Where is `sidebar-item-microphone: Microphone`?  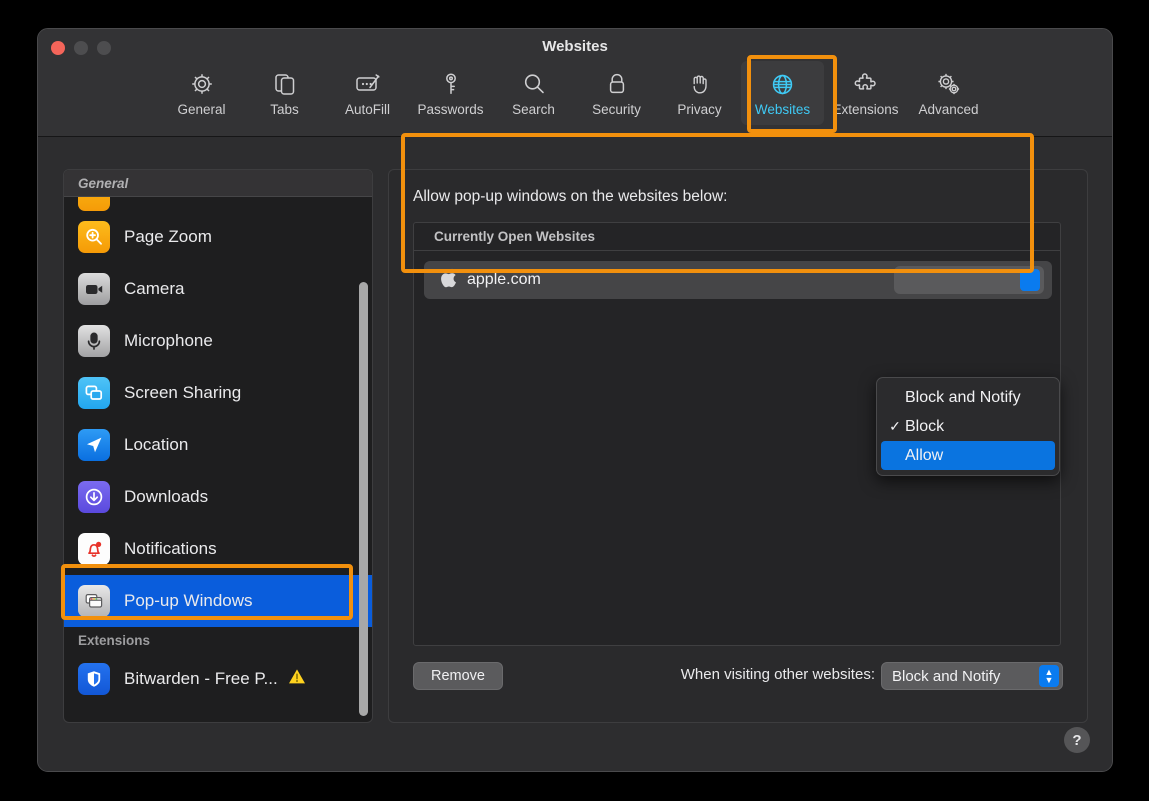 sidebar-item-microphone: Microphone is located at coordinates (218, 341).